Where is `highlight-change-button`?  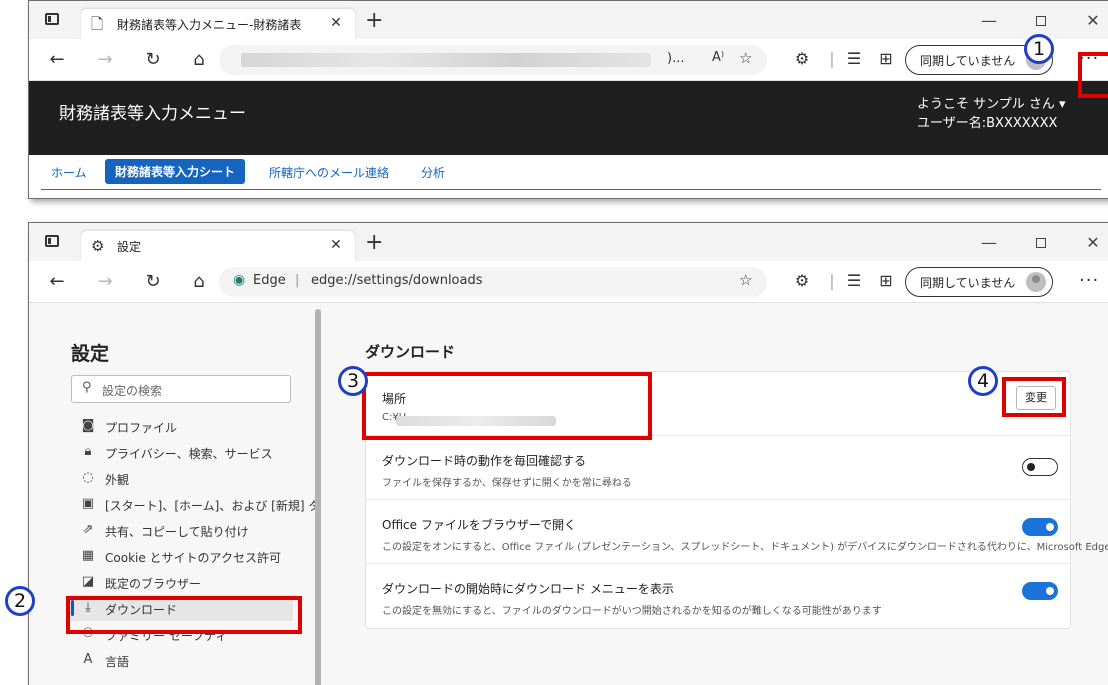
highlight-change-button is located at coordinates (1034, 397).